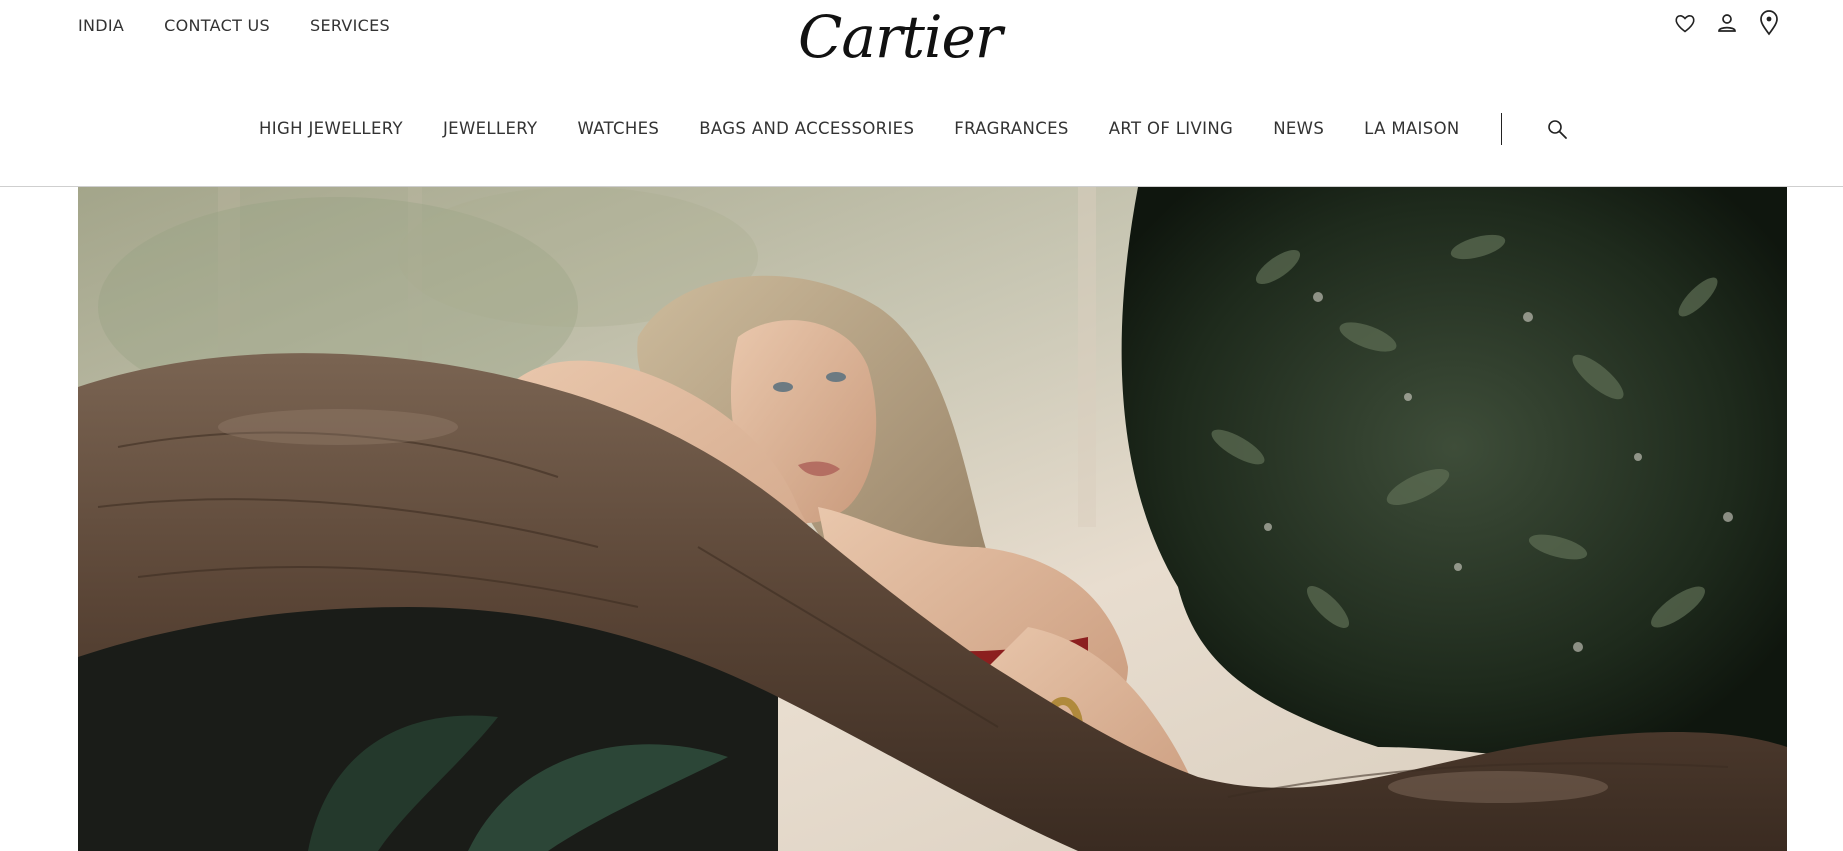 The image size is (1843, 851). What do you see at coordinates (1685, 23) in the screenshot?
I see `heart-icon` at bounding box center [1685, 23].